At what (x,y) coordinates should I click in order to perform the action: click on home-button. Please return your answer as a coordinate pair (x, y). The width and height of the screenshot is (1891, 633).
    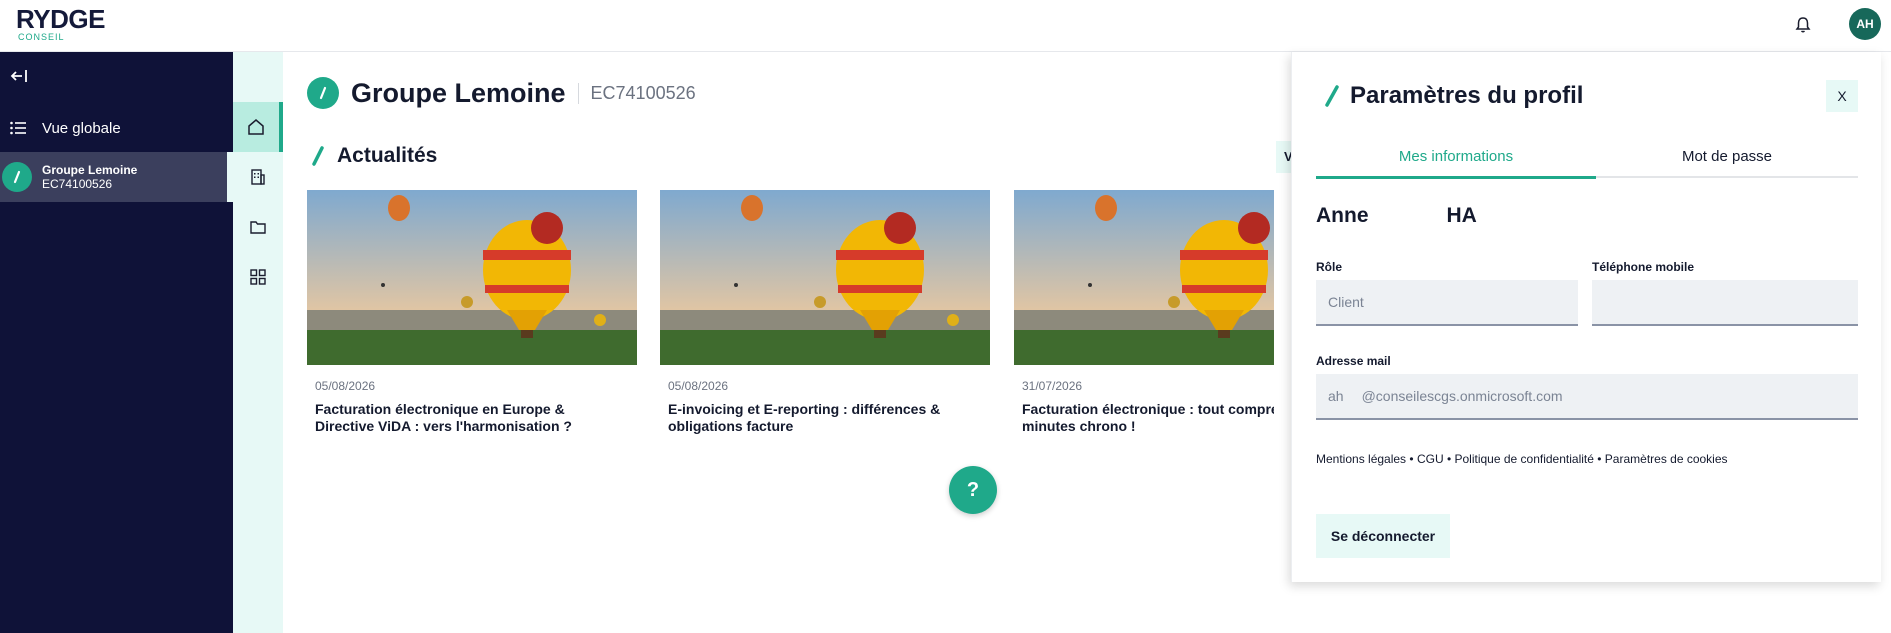
    Looking at the image, I should click on (258, 127).